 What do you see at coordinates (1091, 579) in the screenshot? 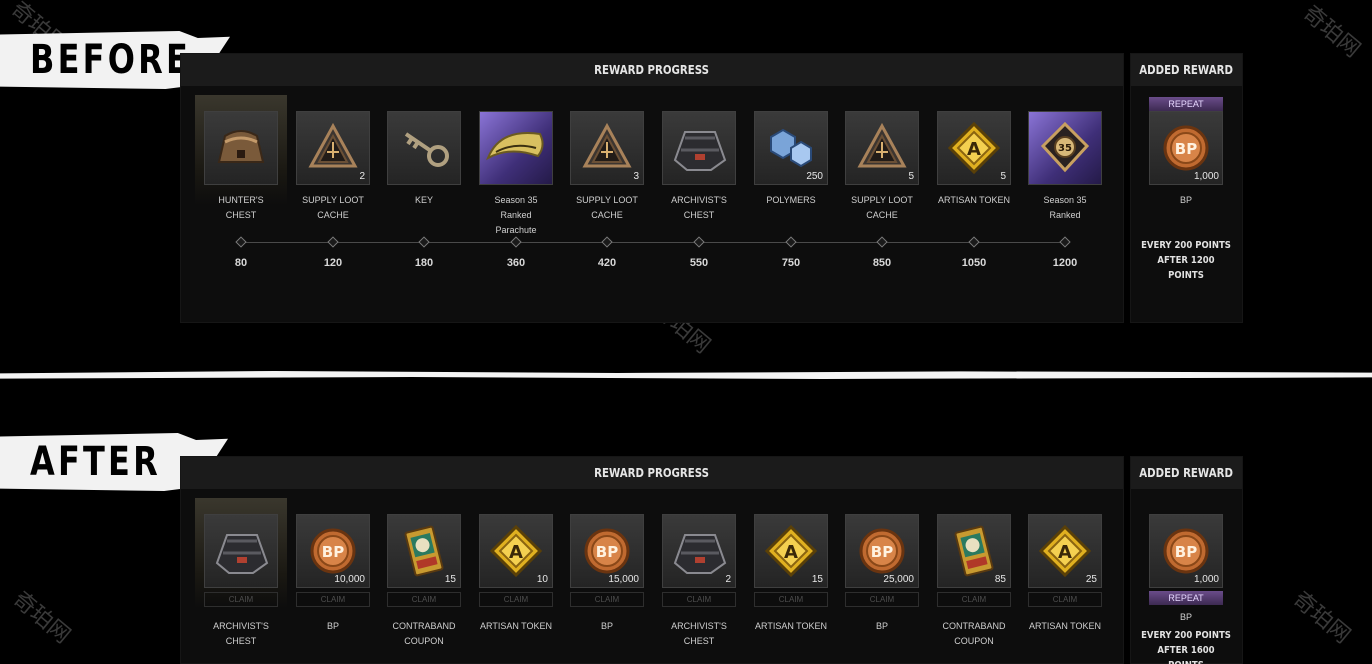
I see `quantity: 25` at bounding box center [1091, 579].